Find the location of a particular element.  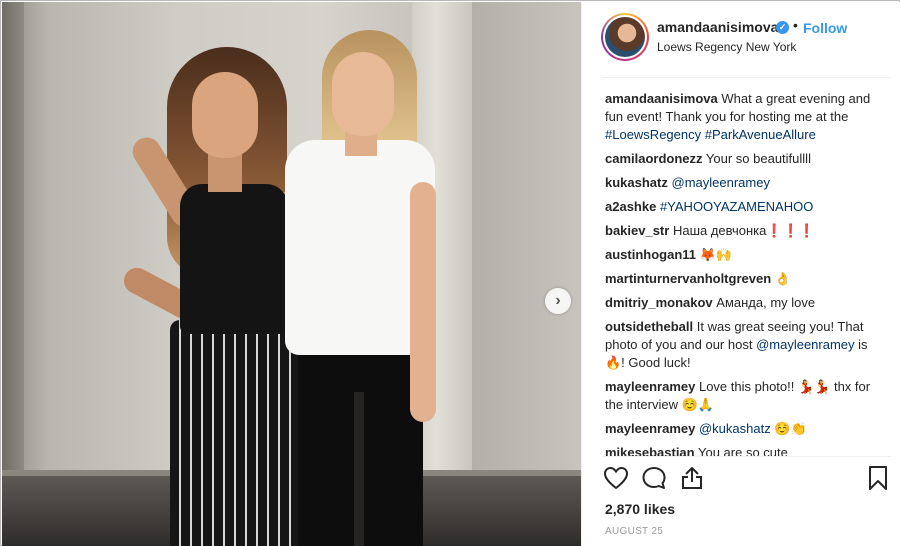

comment-text: You are so cute is located at coordinates (743, 450).